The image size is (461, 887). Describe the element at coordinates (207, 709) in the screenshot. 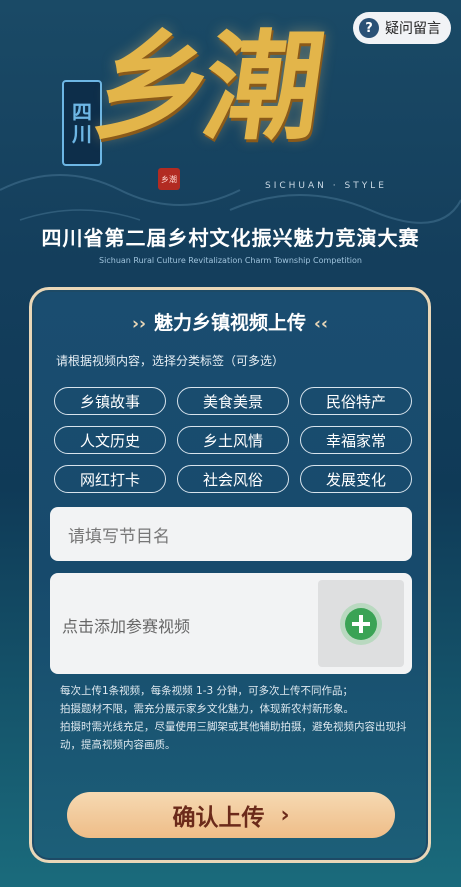

I see `note-line: 拍摄题材不限，需充分展示家乡文化魅力，体现新农村新形象。` at that location.